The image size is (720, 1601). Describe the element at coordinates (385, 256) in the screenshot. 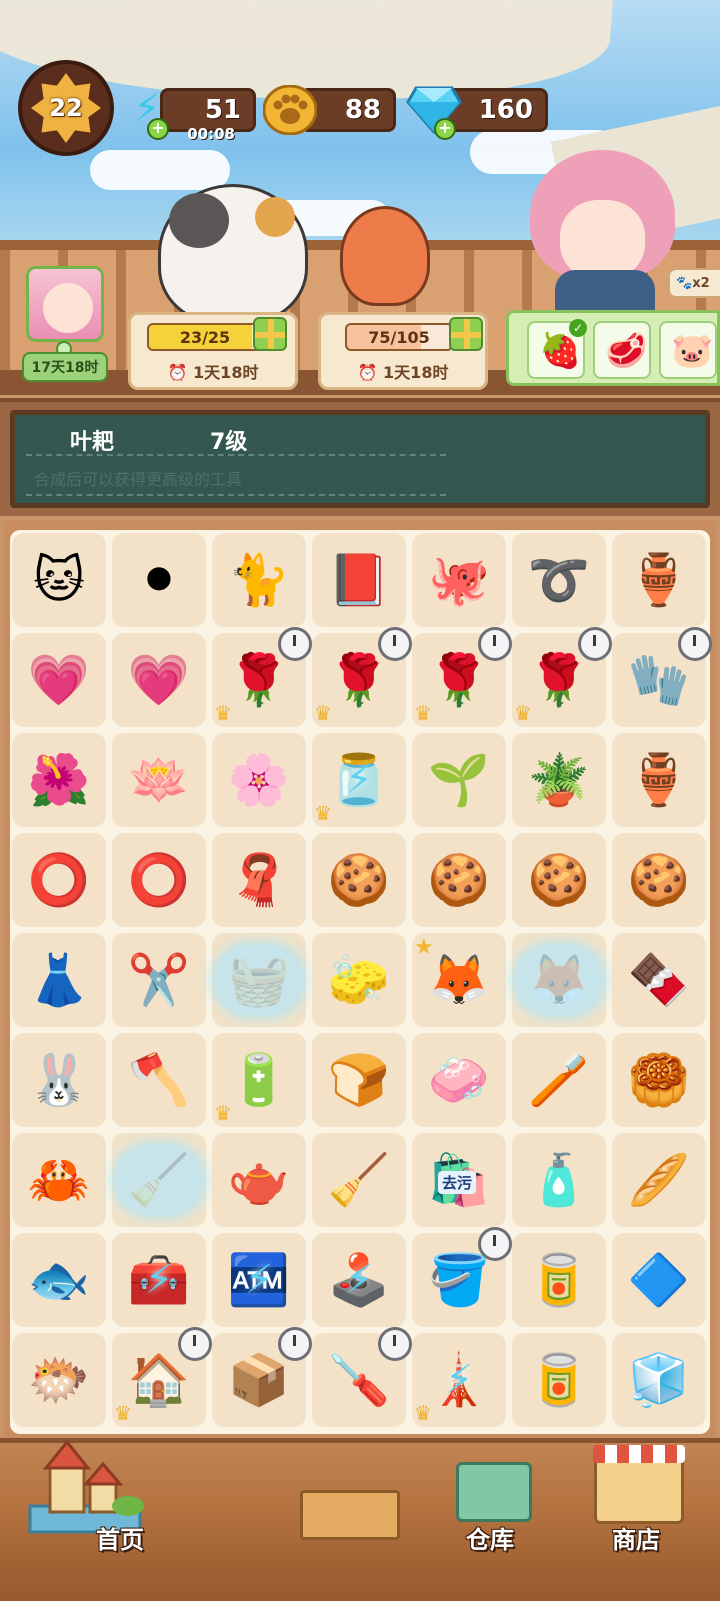

I see `fox-character` at that location.